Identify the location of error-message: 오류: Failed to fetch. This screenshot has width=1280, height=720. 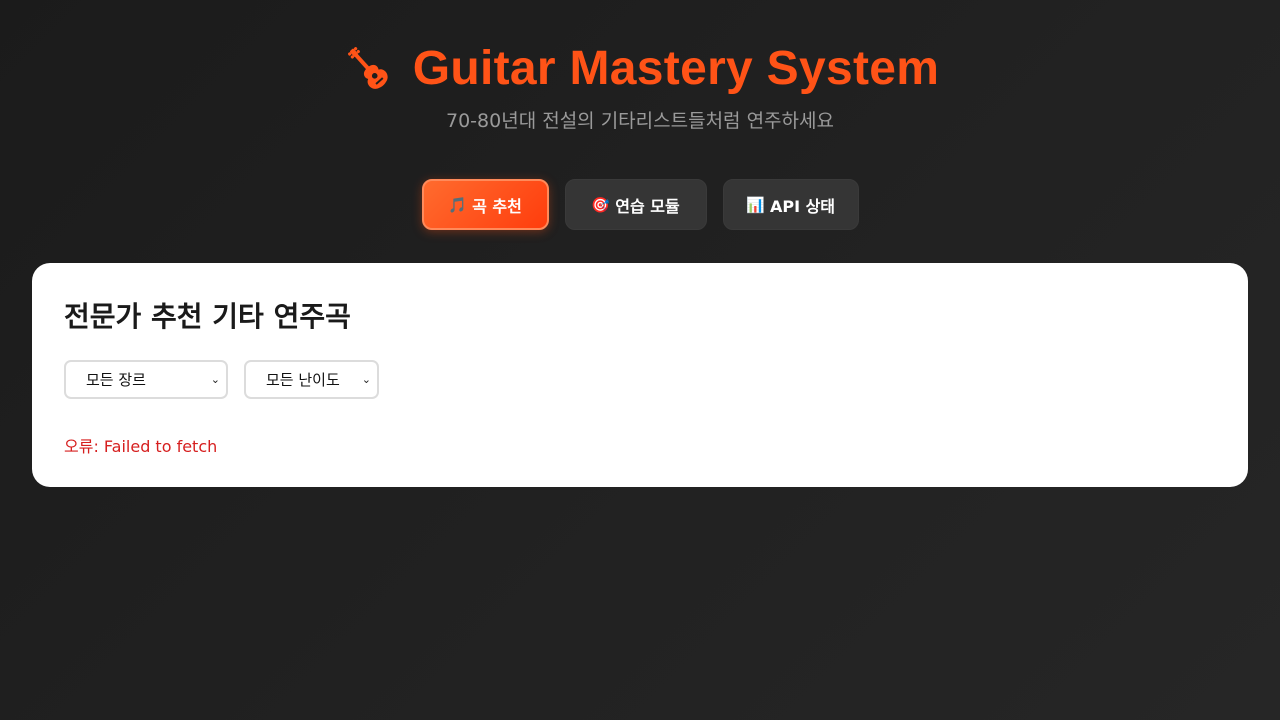
(141, 446).